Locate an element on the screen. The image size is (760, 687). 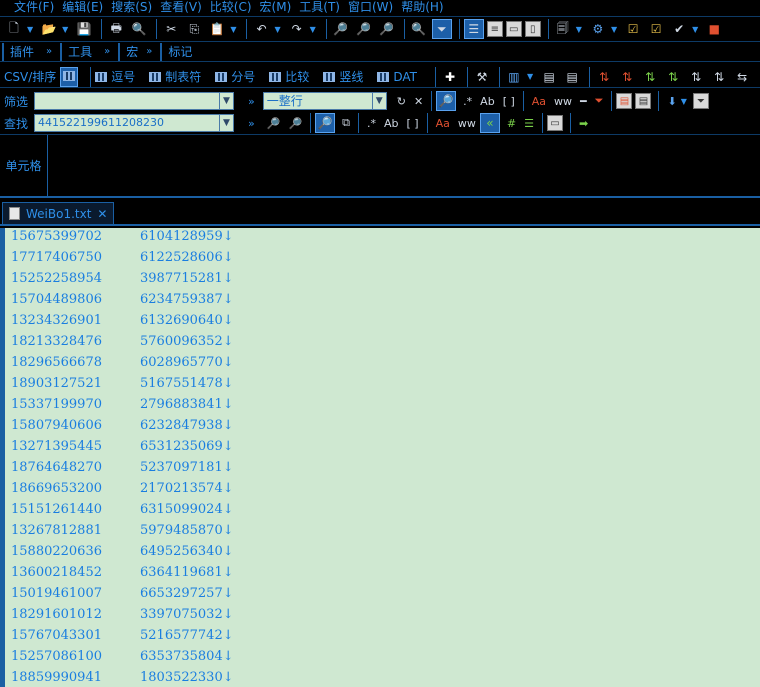
filter-icon: ⏷ is located at coordinates (441, 29).